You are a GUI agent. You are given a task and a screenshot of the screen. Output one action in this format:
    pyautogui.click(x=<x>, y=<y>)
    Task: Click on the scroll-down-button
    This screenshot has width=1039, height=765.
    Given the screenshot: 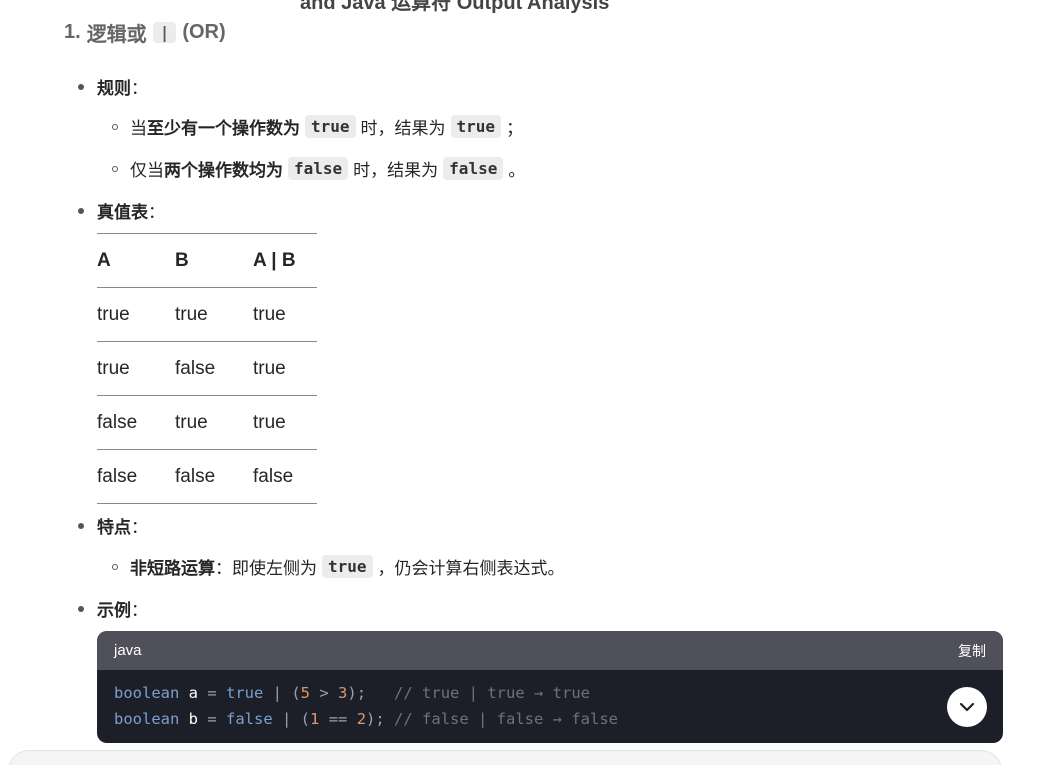 What is the action you would take?
    pyautogui.click(x=967, y=707)
    